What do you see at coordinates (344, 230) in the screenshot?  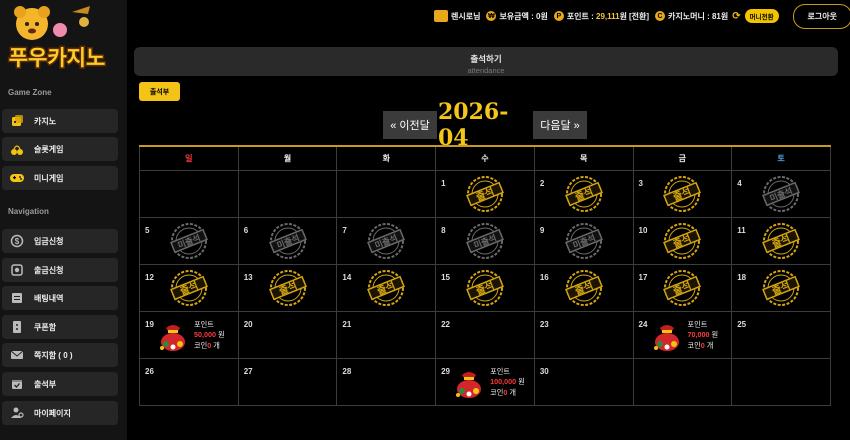 I see `day-number: 7` at bounding box center [344, 230].